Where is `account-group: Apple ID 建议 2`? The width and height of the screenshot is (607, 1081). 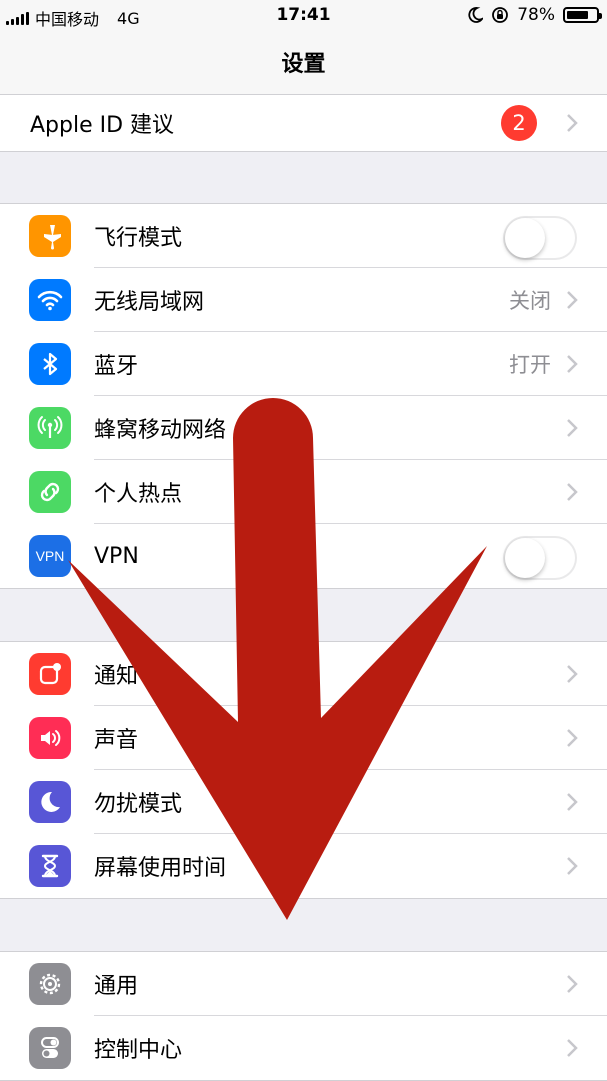 account-group: Apple ID 建议 2 is located at coordinates (303, 123).